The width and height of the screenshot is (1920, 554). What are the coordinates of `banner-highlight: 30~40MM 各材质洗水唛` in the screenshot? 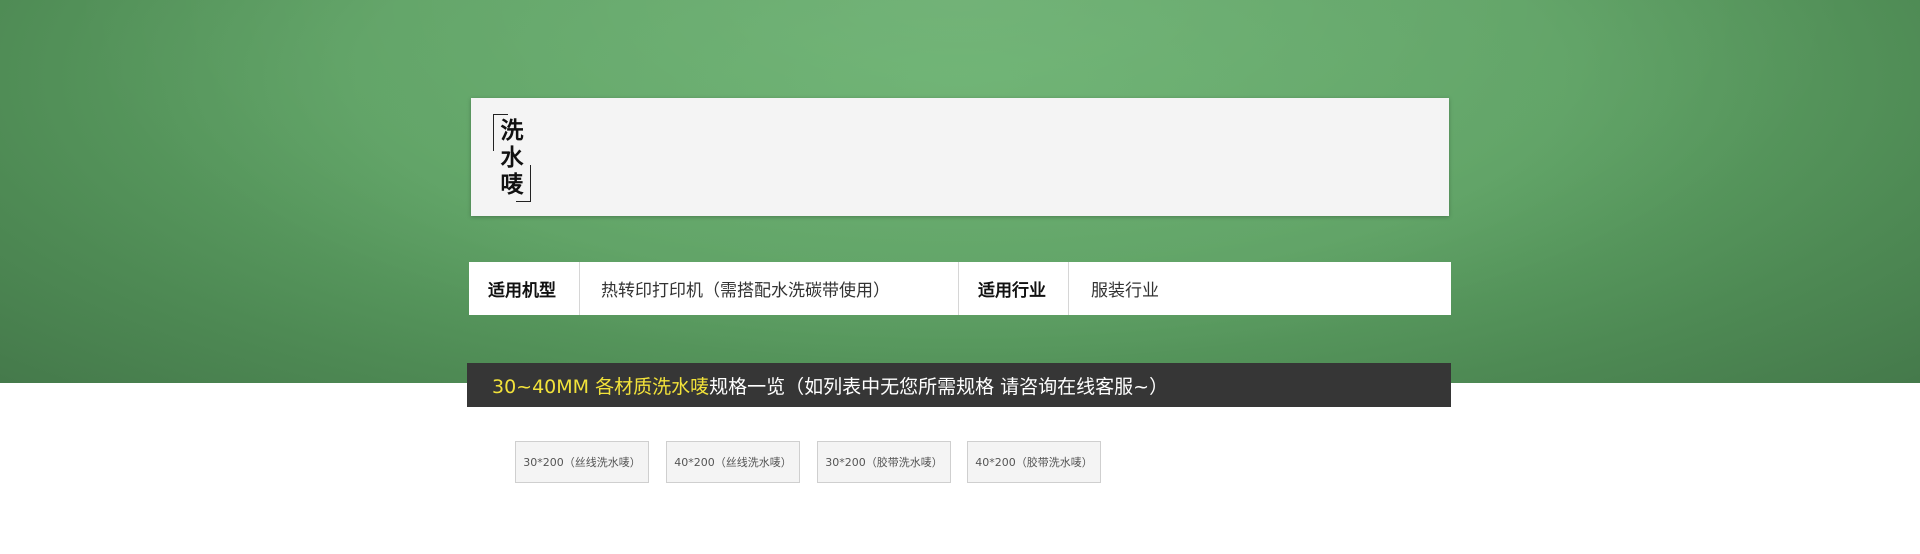 It's located at (601, 386).